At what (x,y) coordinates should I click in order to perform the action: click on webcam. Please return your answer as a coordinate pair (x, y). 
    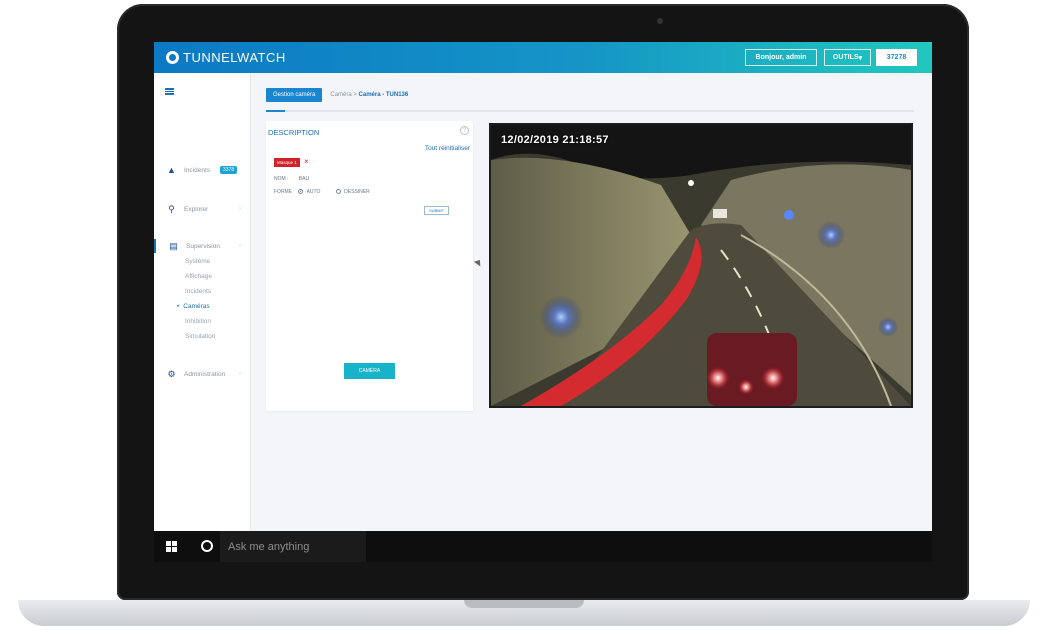
    Looking at the image, I should click on (660, 21).